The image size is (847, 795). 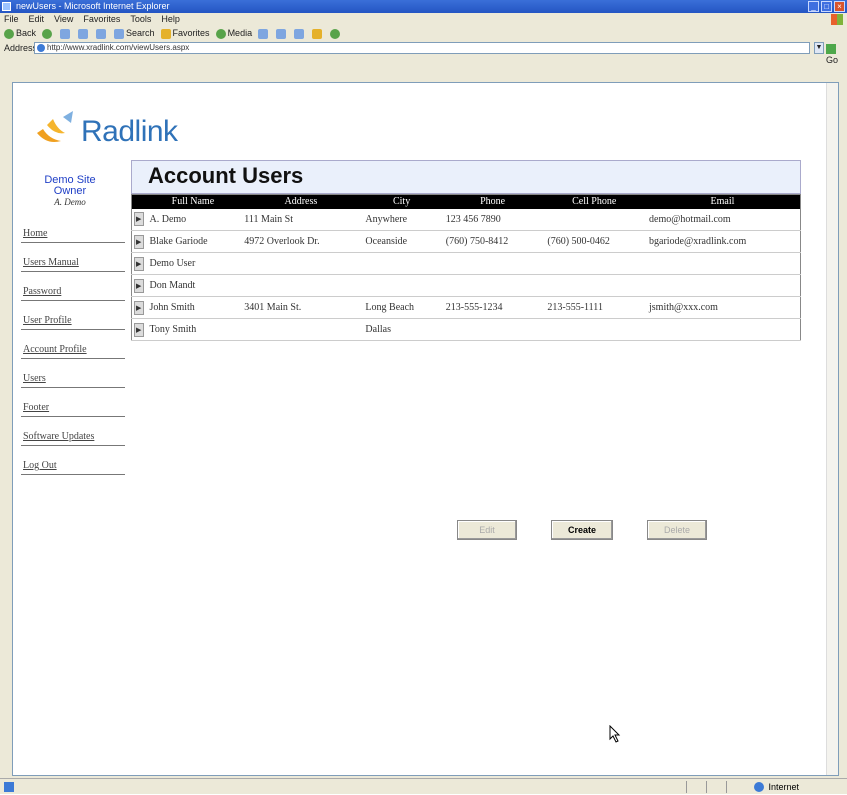 What do you see at coordinates (594, 307) in the screenshot?
I see `cell-cell-phone: 213-555-1111` at bounding box center [594, 307].